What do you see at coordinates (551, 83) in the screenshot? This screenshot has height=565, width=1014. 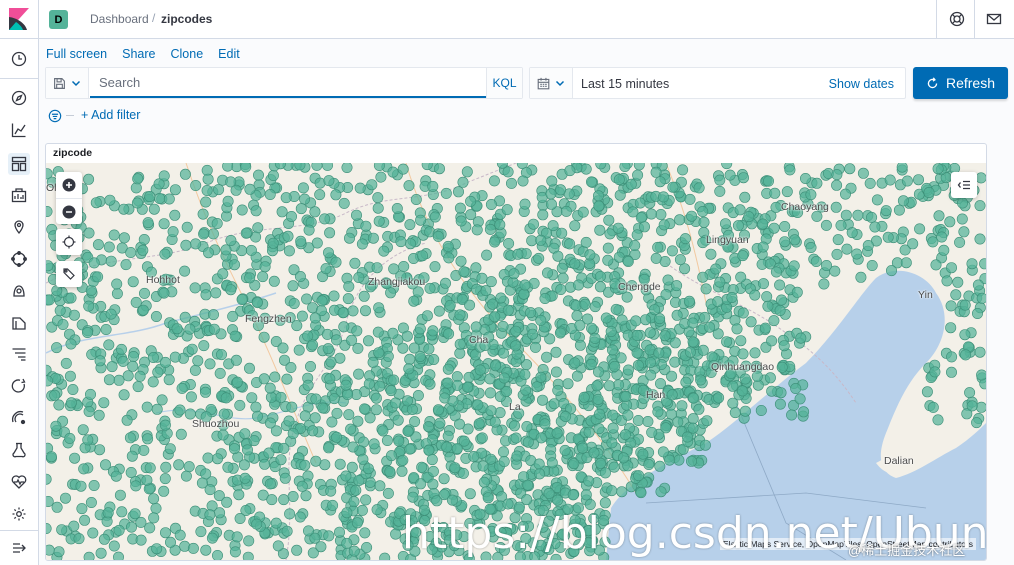 I see `quick-select-button` at bounding box center [551, 83].